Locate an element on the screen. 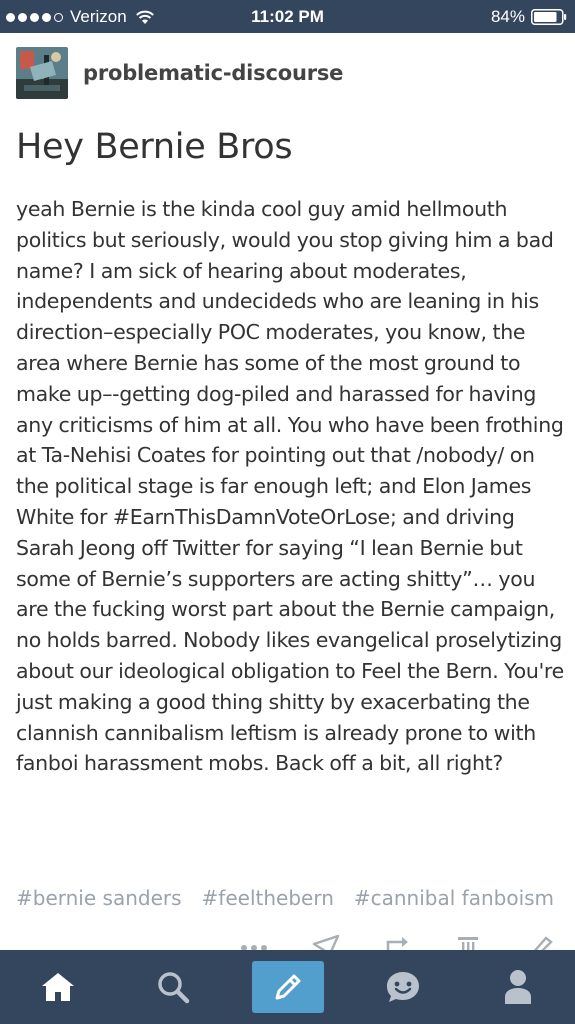 The width and height of the screenshot is (575, 1024). search-icon is located at coordinates (173, 988).